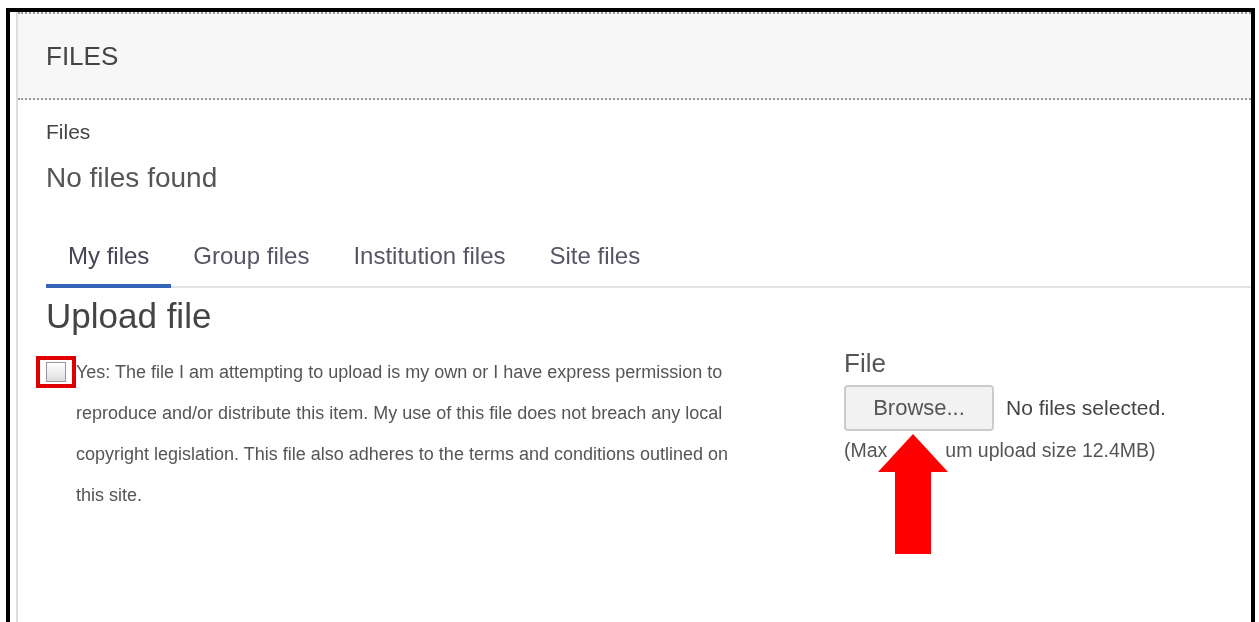 The image size is (1259, 622). Describe the element at coordinates (132, 178) in the screenshot. I see `empty-message: No files found` at that location.